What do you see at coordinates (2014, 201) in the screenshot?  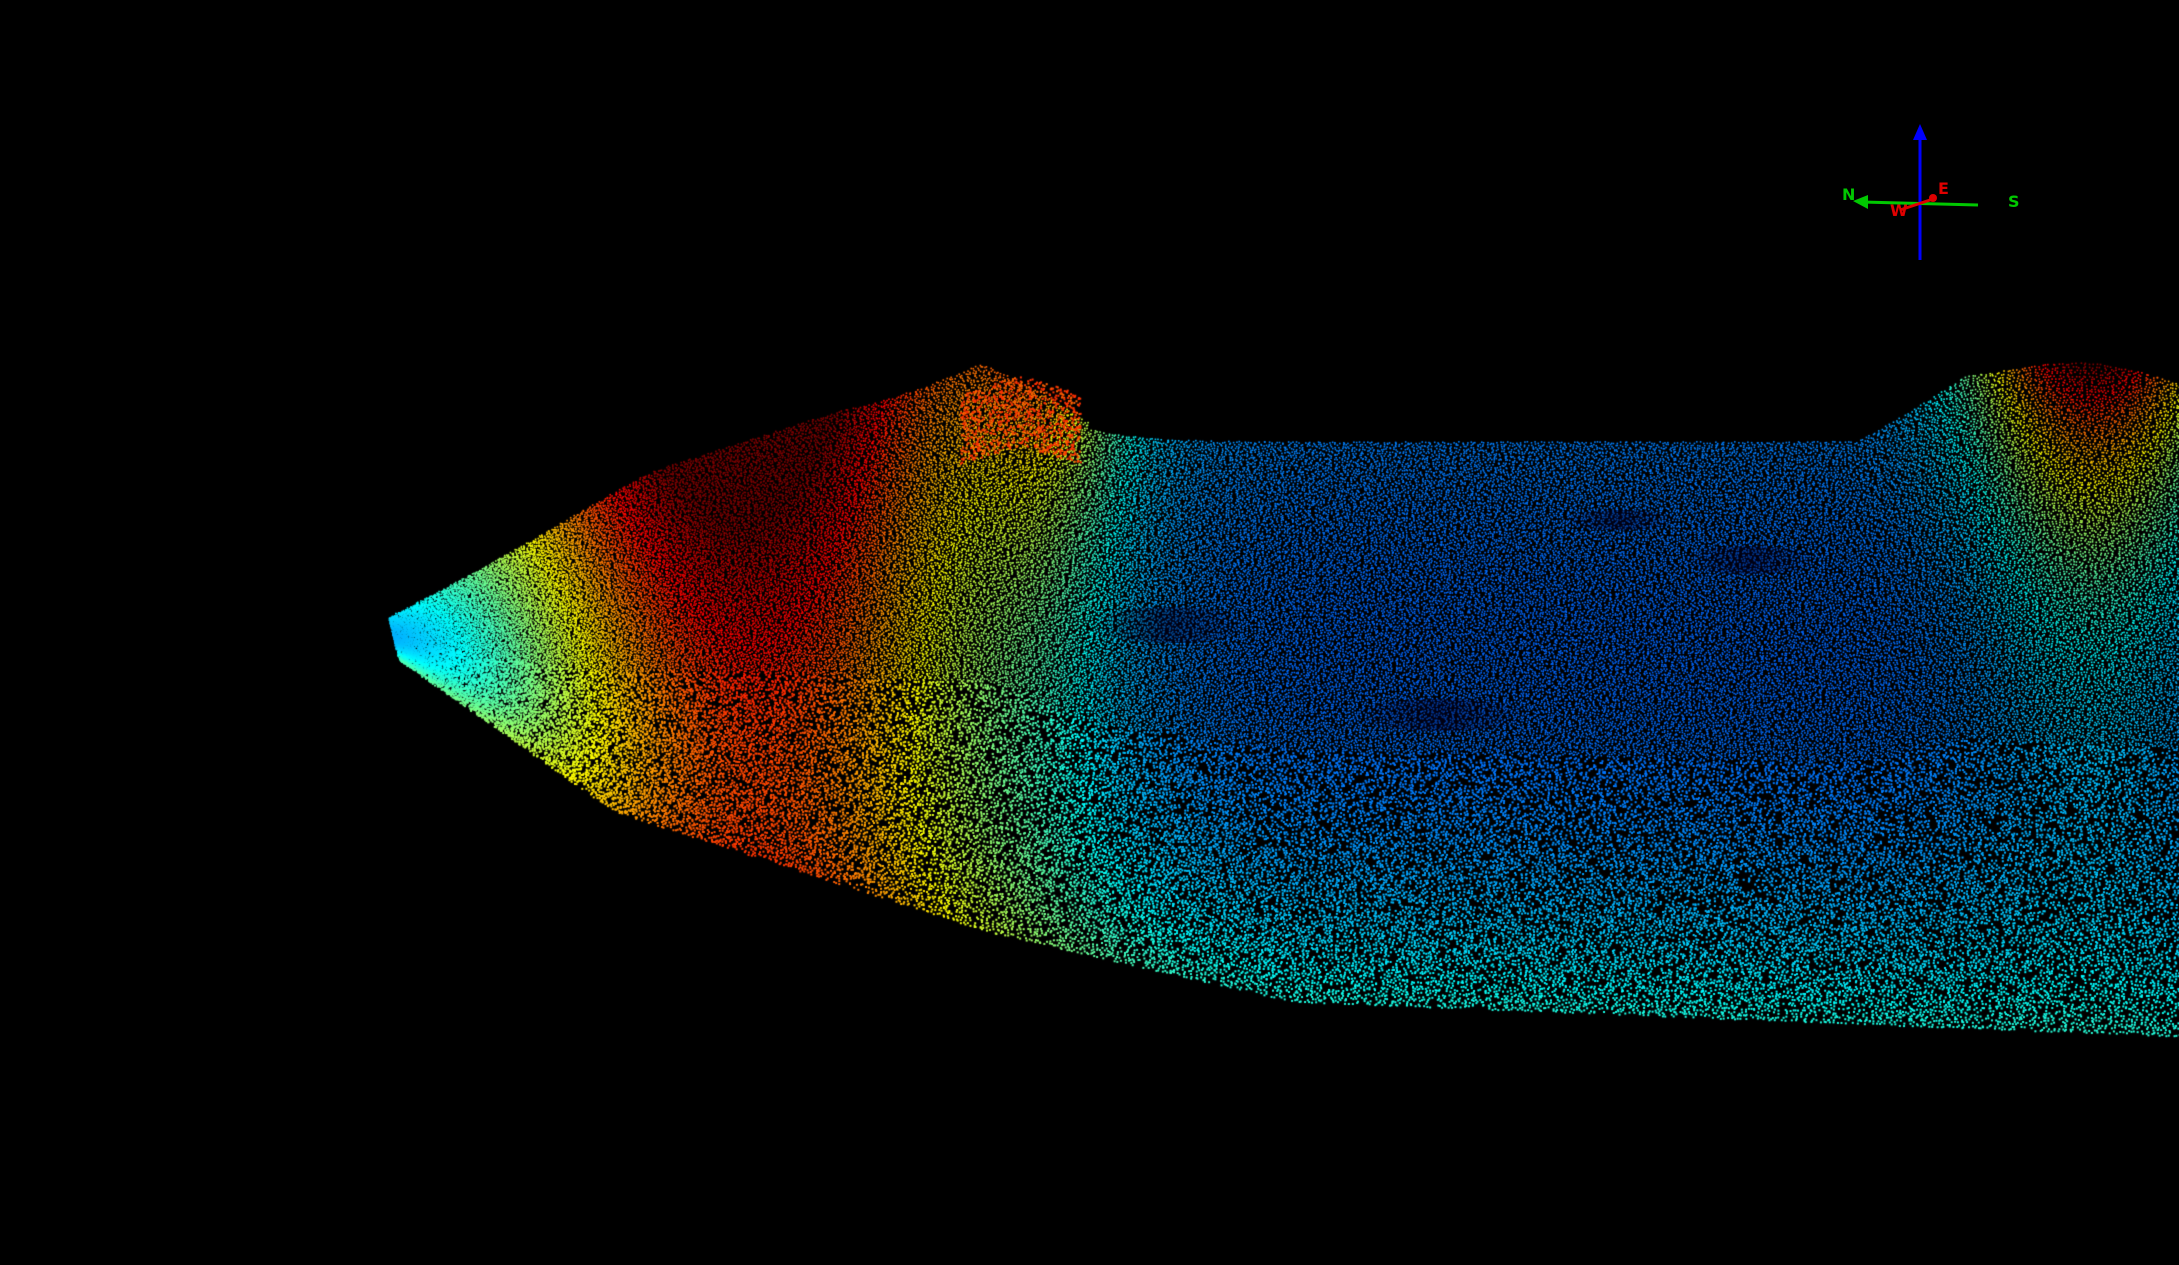 I see `south-label: S` at bounding box center [2014, 201].